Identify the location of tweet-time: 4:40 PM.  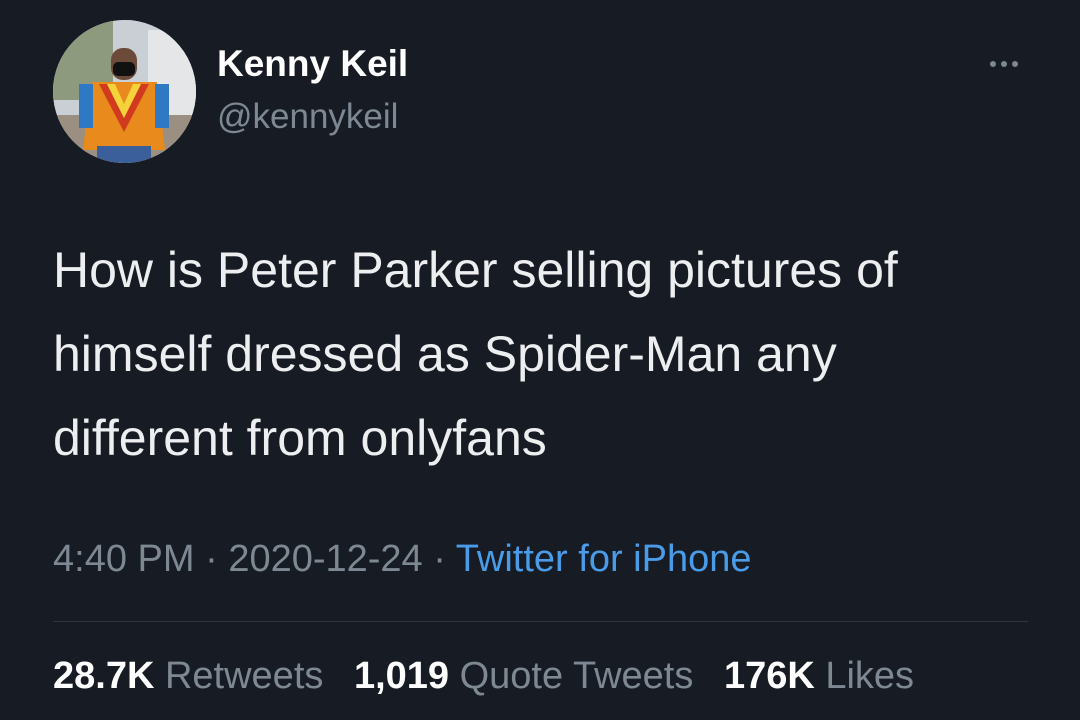
(124, 559).